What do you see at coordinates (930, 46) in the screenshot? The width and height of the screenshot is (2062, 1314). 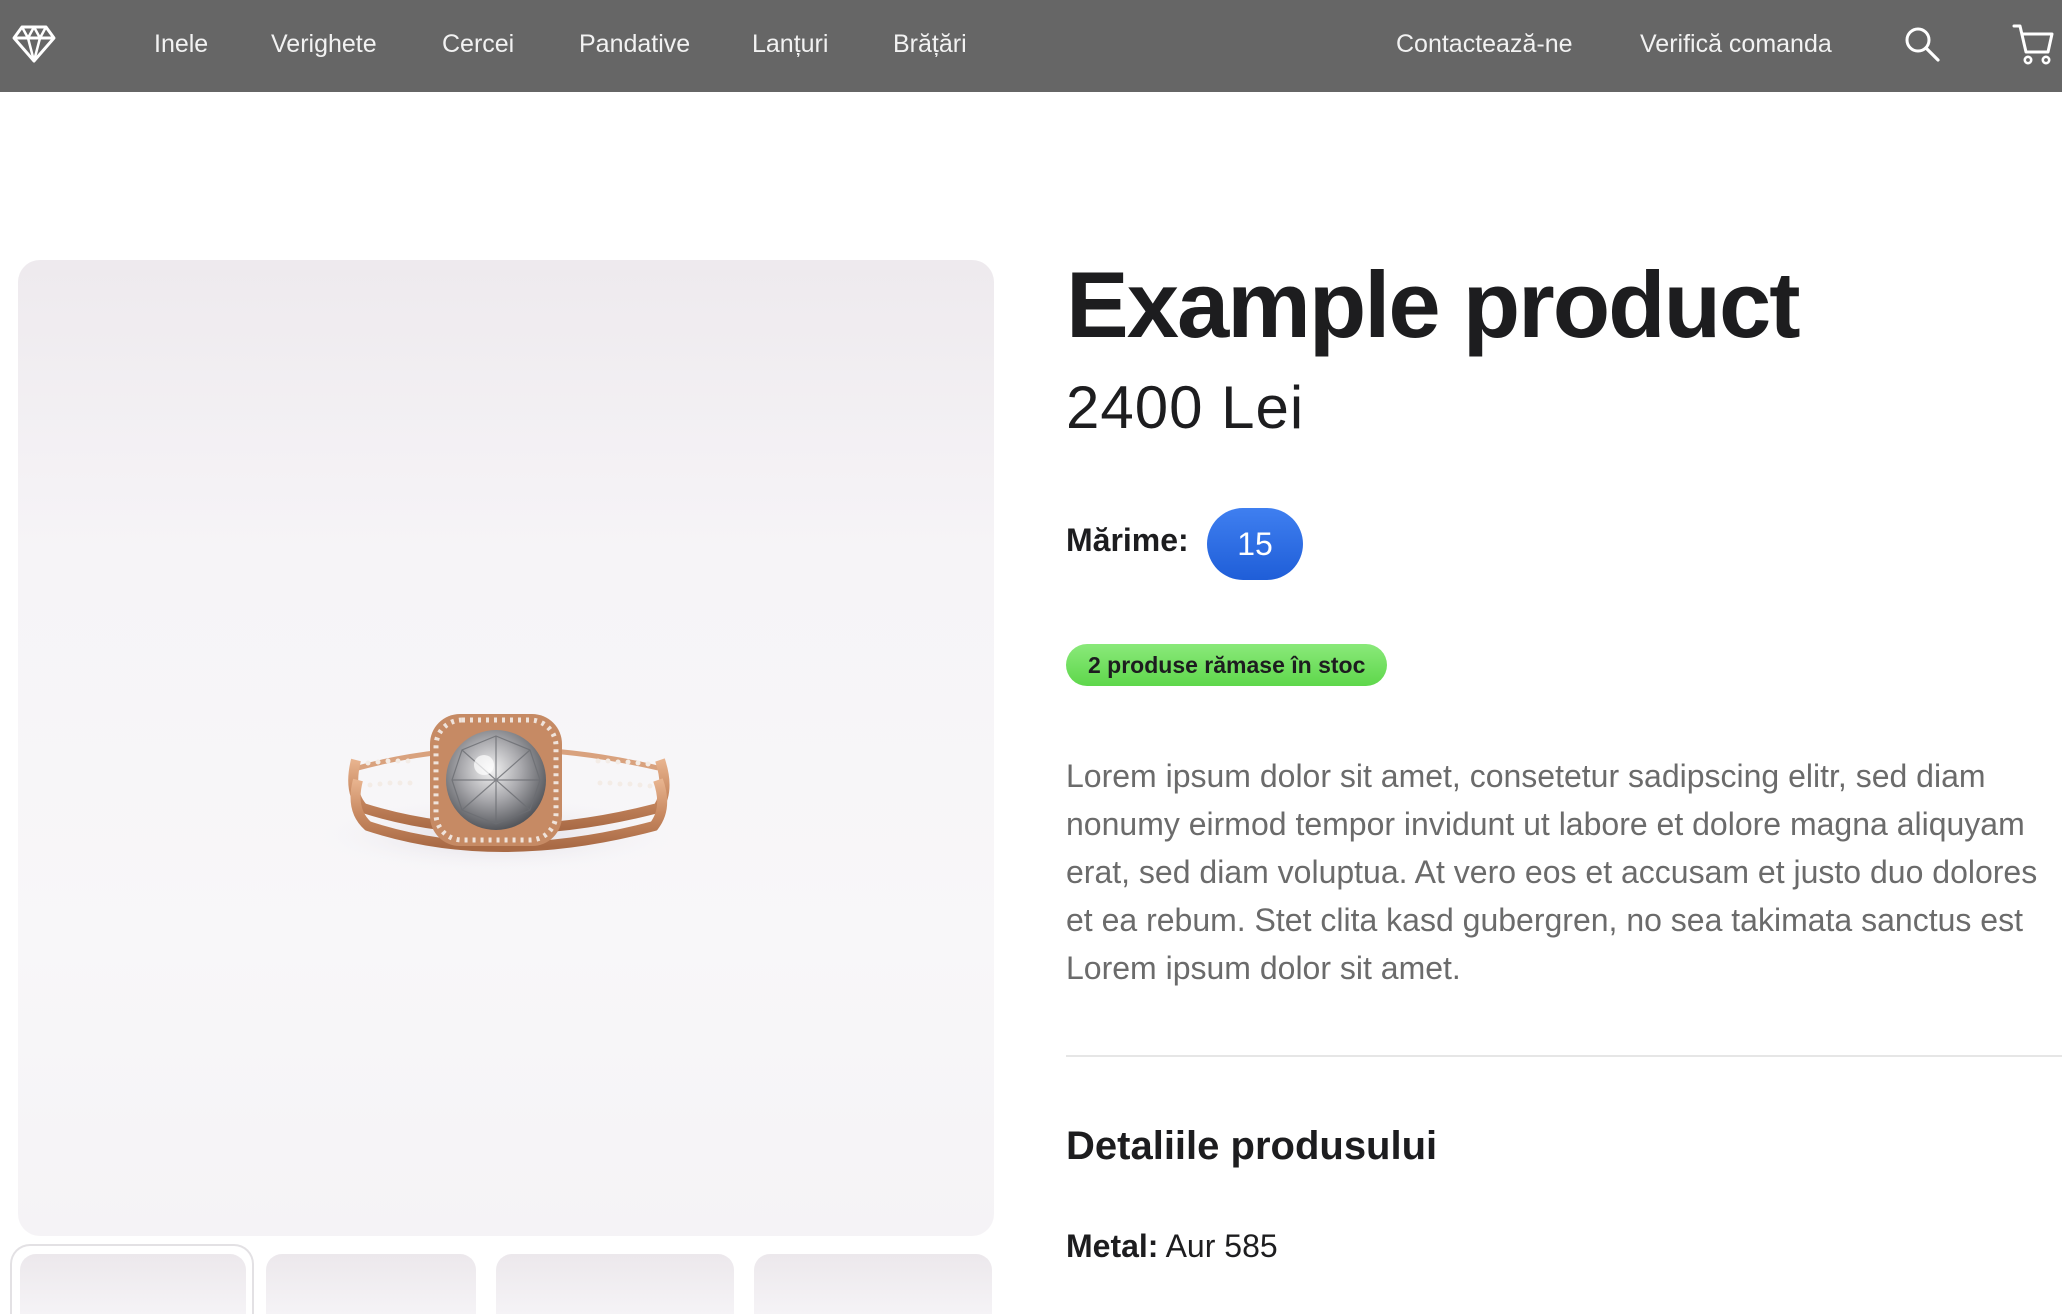 I see `nav-link-bratari: Brățări` at bounding box center [930, 46].